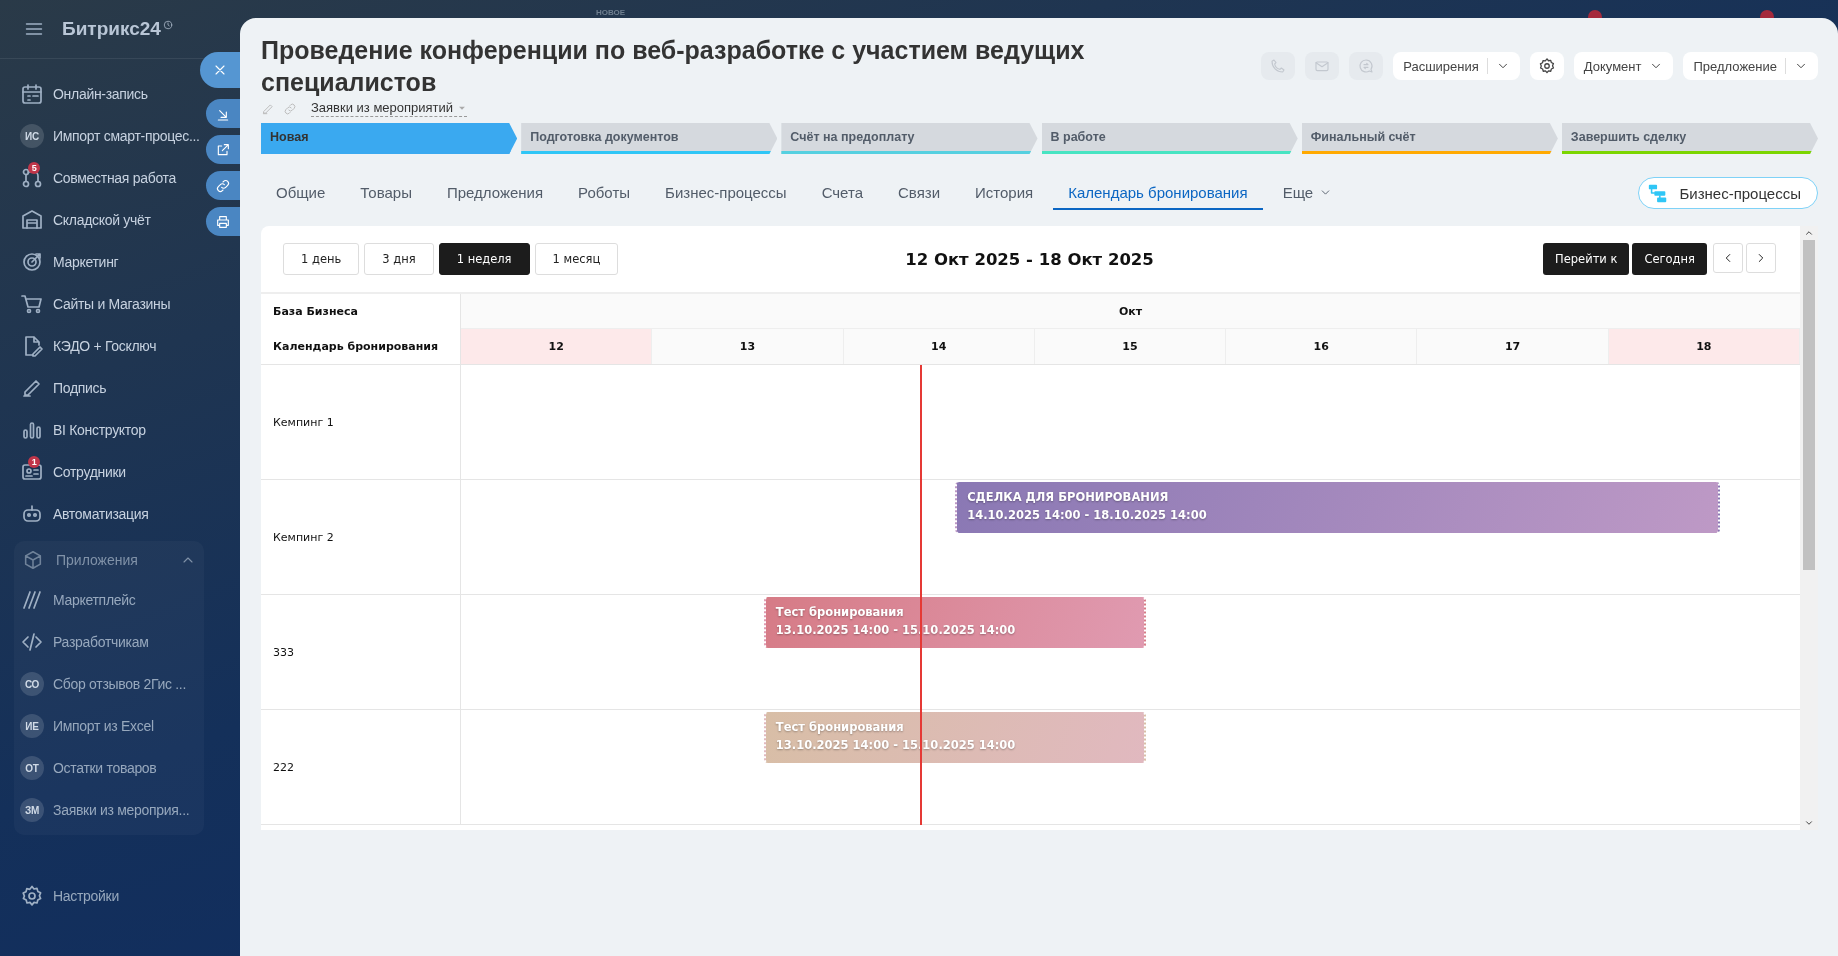 Image resolution: width=1838 pixels, height=956 pixels. I want to click on sidebar-item: Автоматизация, so click(100, 514).